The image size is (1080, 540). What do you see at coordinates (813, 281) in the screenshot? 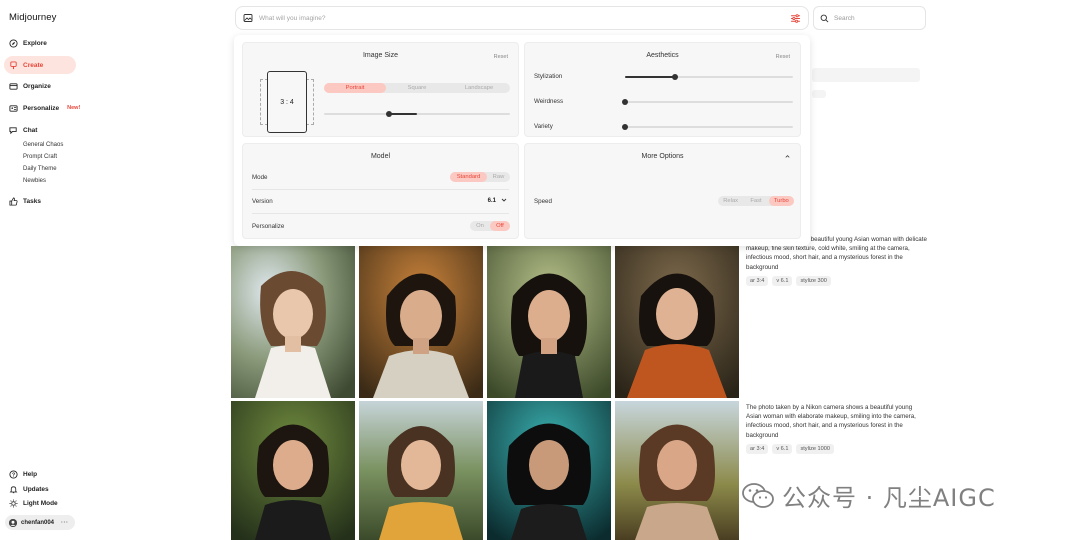
I see `tag: stylize 300` at bounding box center [813, 281].